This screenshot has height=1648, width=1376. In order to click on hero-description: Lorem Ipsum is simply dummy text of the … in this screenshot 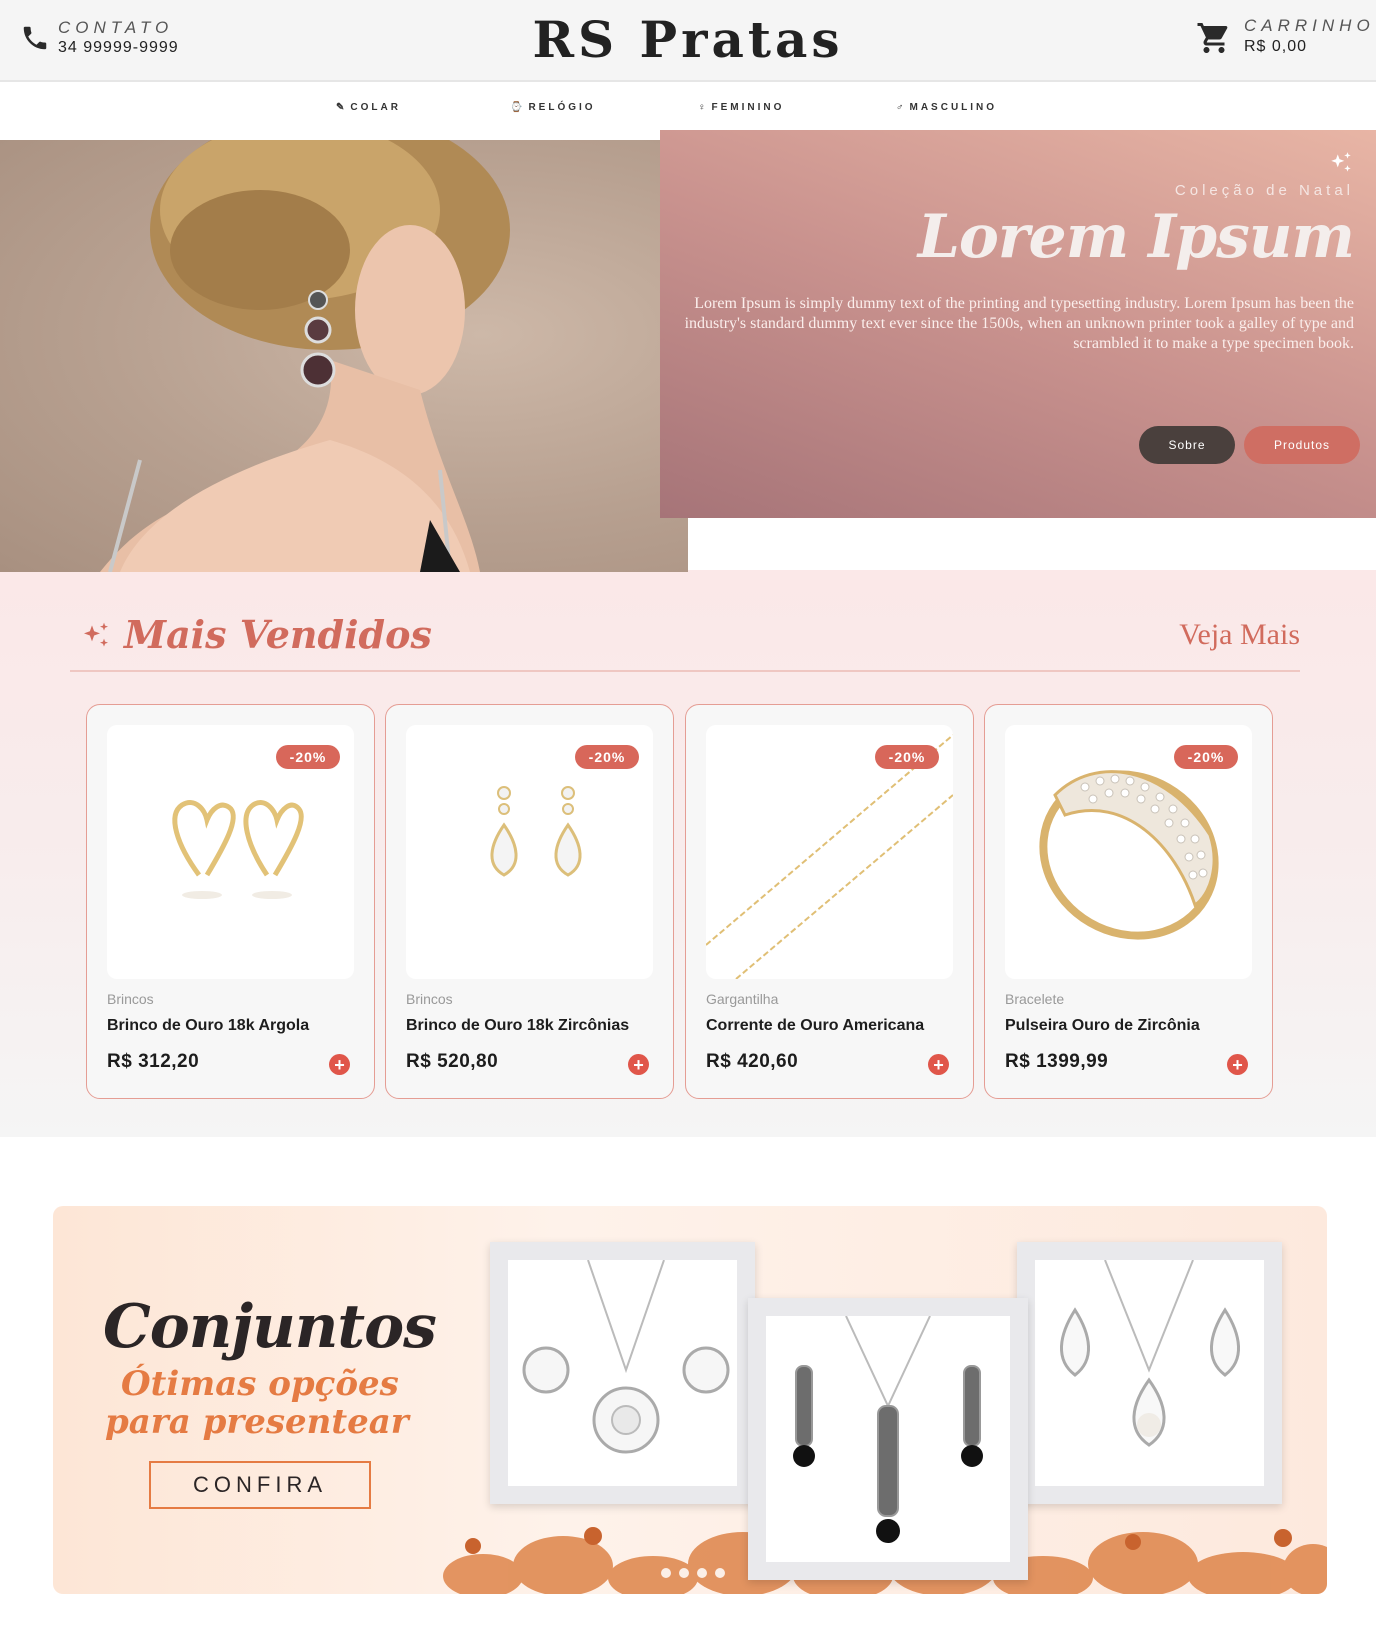, I will do `click(1019, 323)`.